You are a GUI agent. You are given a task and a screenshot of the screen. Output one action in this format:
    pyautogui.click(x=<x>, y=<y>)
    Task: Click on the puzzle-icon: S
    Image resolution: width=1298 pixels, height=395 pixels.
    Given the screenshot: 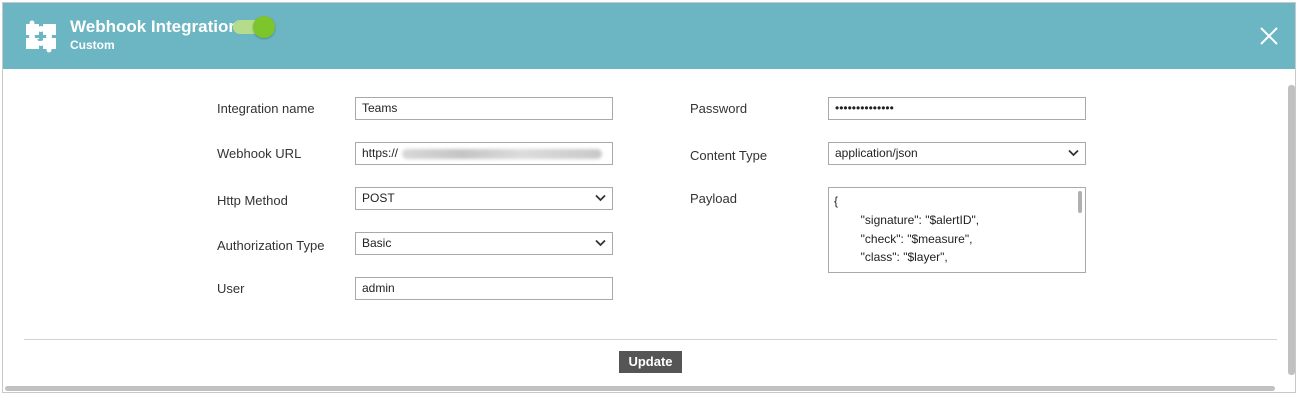 What is the action you would take?
    pyautogui.click(x=41, y=36)
    